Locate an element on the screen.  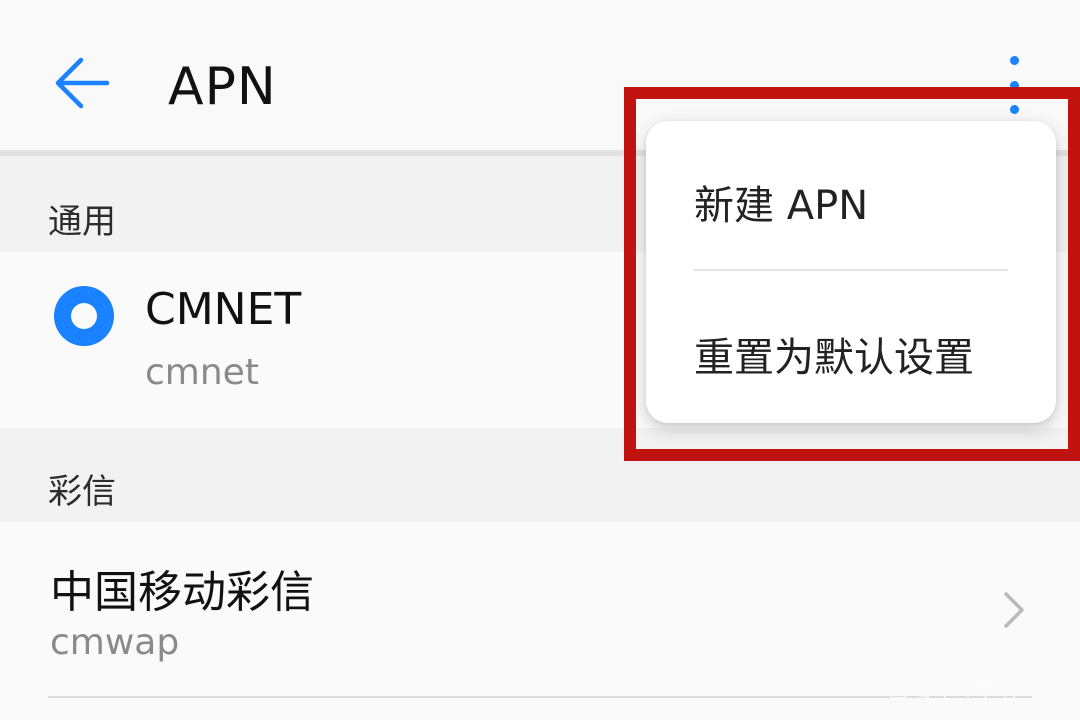
chevron-right-icon is located at coordinates (1013, 610).